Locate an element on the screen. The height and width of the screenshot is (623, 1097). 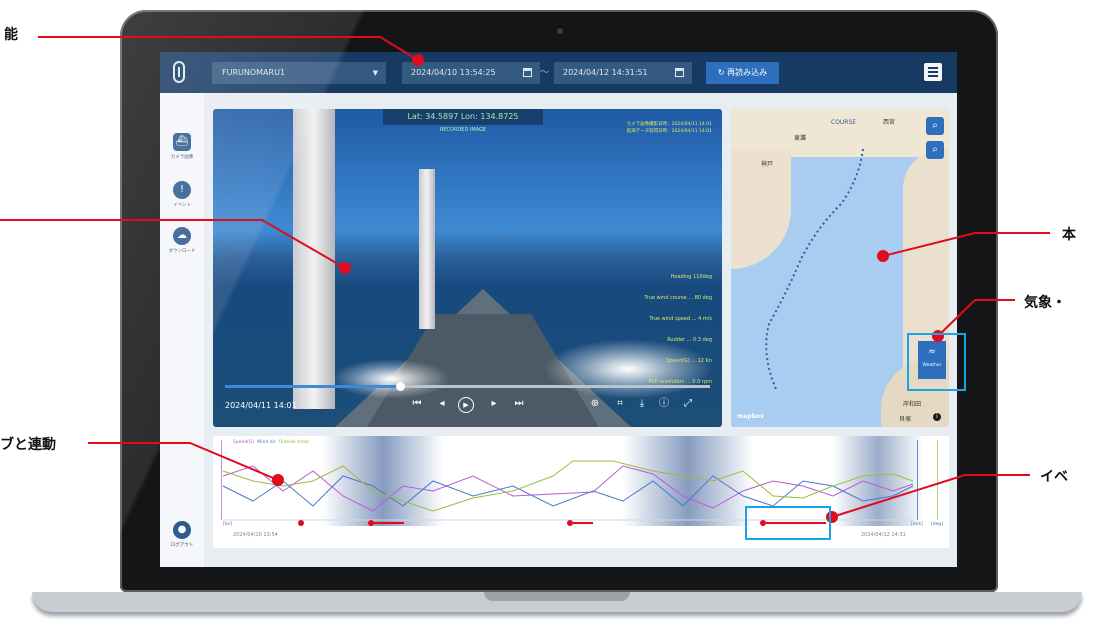
callout-label: 気象・ is located at coordinates (1045, 303).